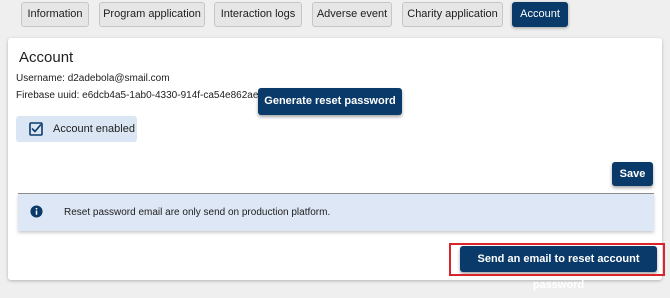  I want to click on account-enabled-checkbox: Account enabled, so click(76, 129).